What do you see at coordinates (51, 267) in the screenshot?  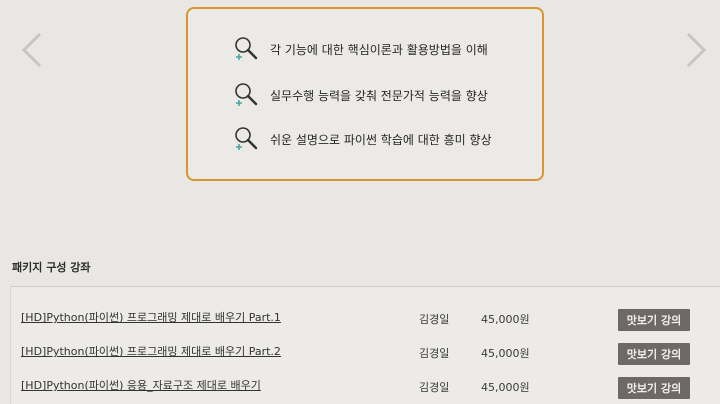 I see `package-section-title: 패키지 구성 강좌` at bounding box center [51, 267].